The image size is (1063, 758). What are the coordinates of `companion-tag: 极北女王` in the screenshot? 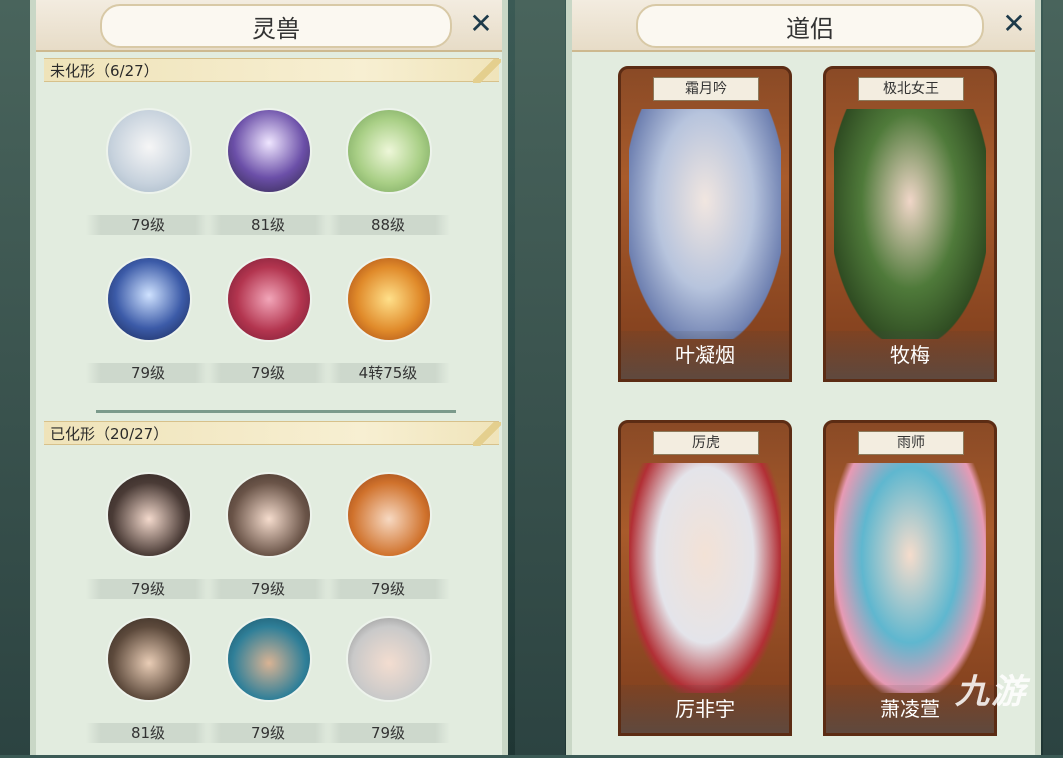 It's located at (911, 89).